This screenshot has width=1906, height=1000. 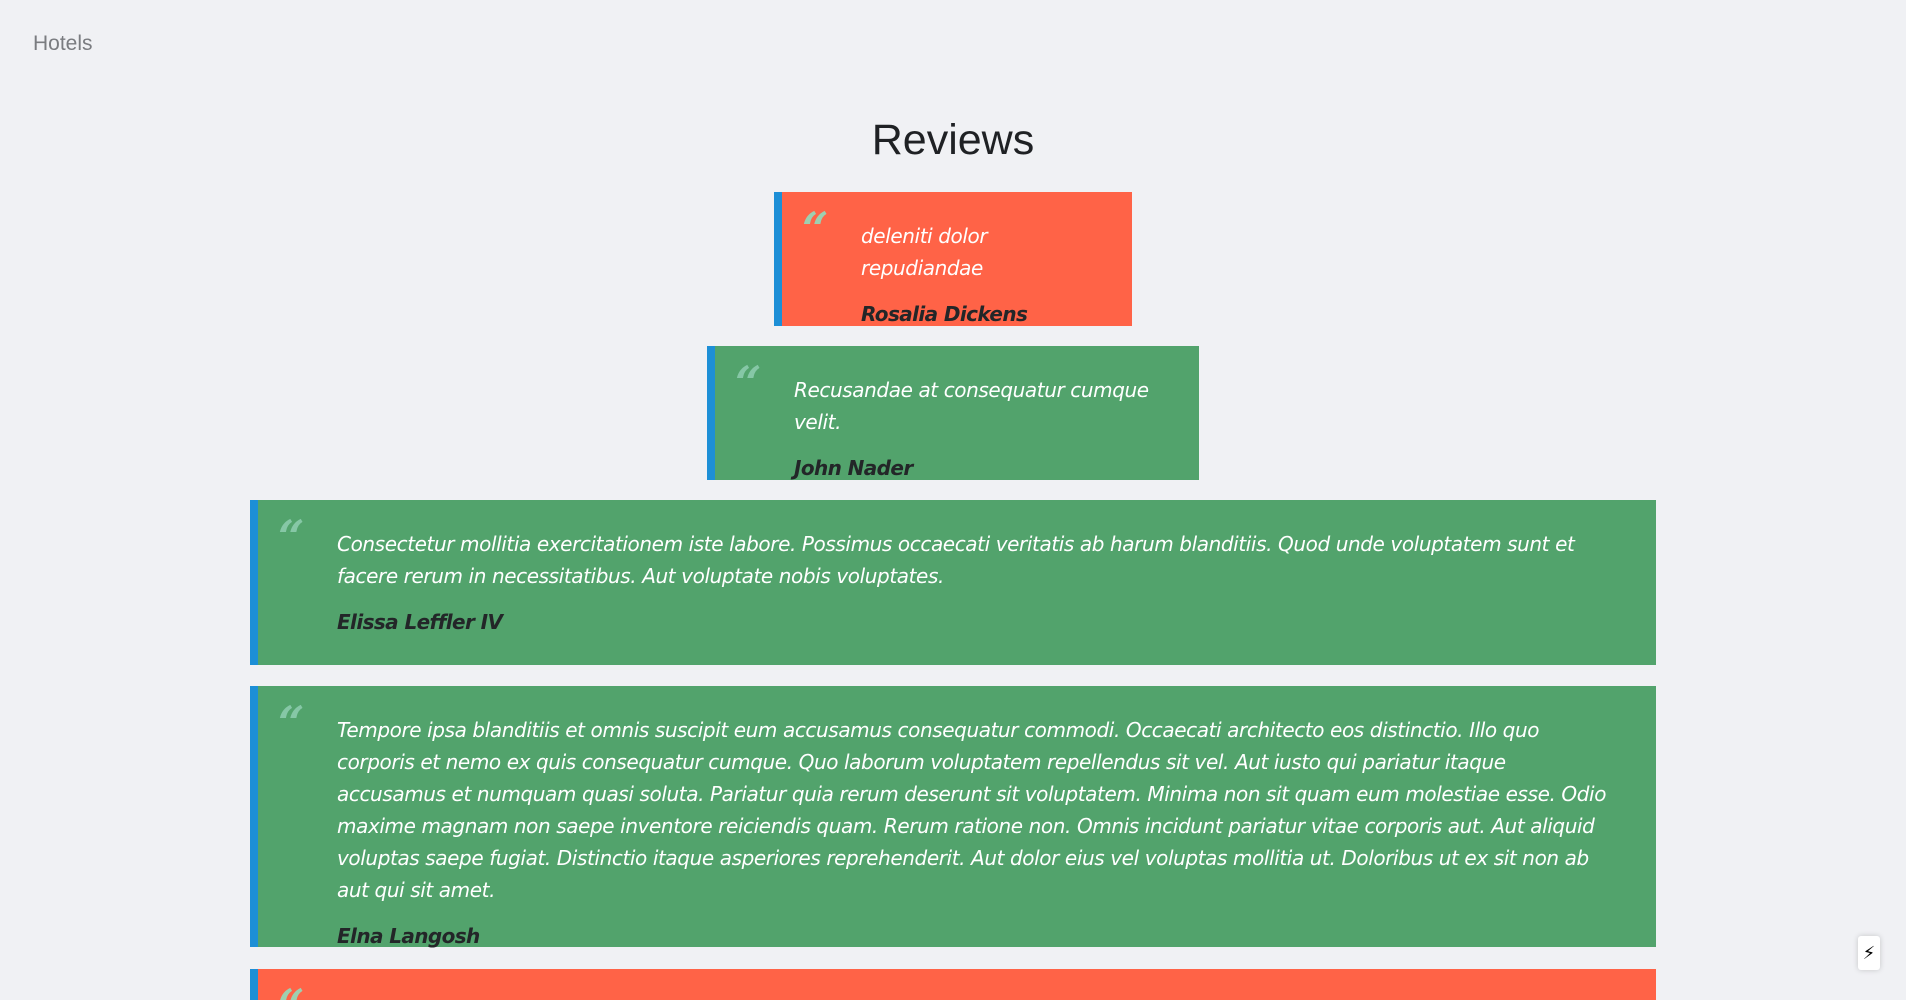 I want to click on review-body: deleniti dolor repudiandae, so click(x=924, y=252).